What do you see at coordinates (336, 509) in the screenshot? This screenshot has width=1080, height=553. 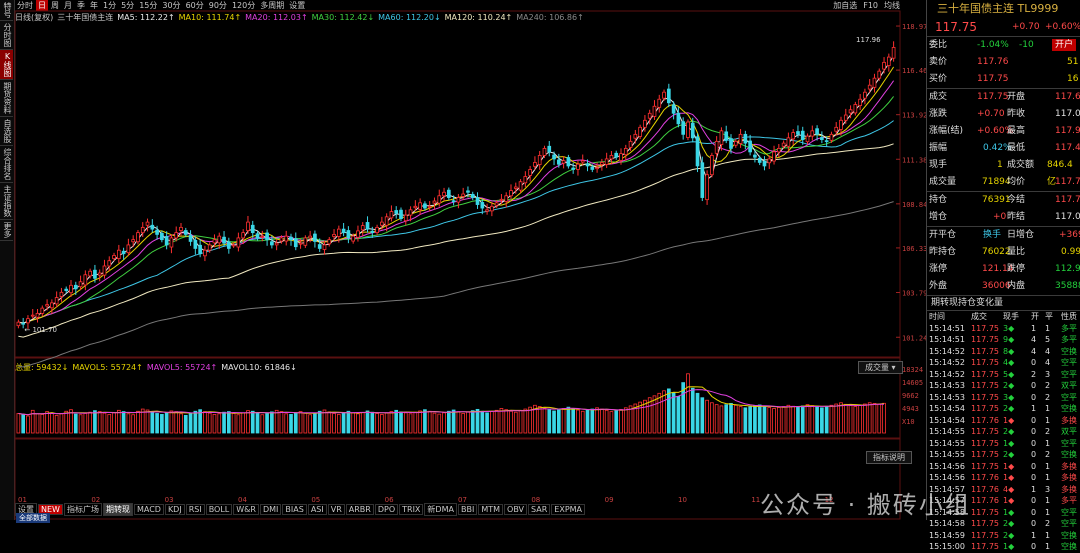 I see `indicator-tab: VR` at bounding box center [336, 509].